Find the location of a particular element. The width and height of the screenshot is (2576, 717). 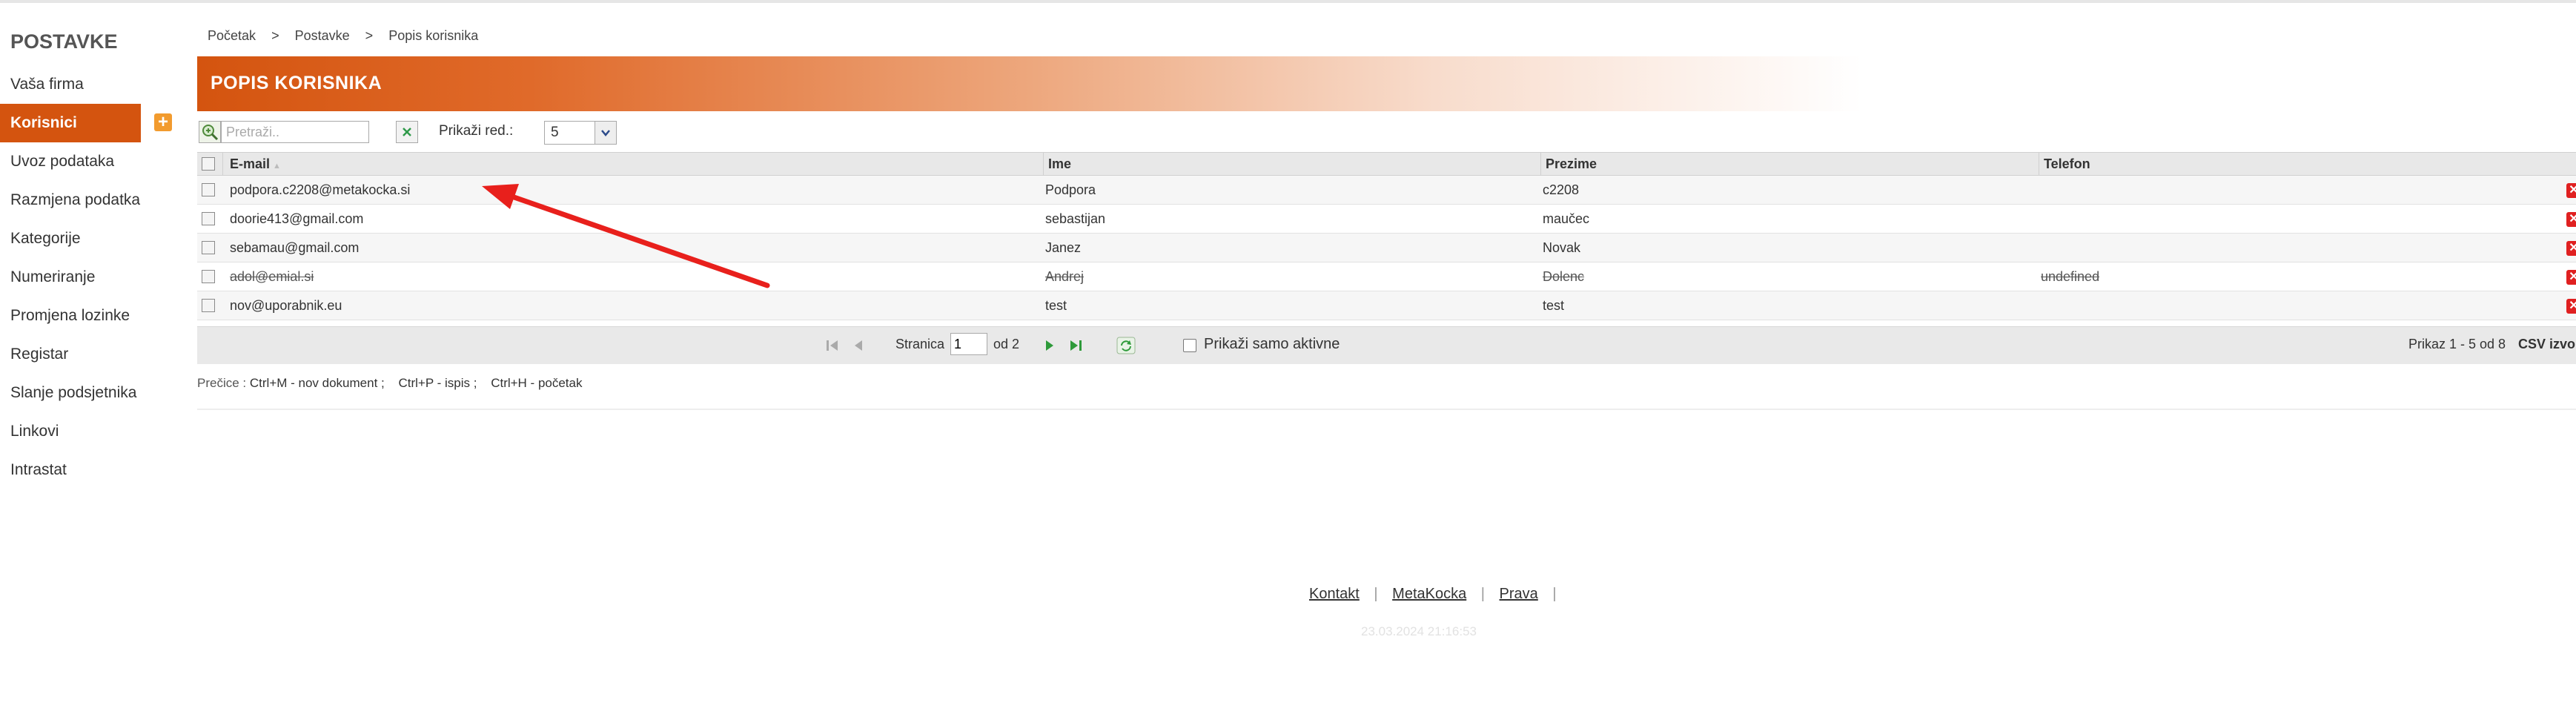

footer-timestamp: 23.03.2024 21:16:53 is located at coordinates (1419, 631).